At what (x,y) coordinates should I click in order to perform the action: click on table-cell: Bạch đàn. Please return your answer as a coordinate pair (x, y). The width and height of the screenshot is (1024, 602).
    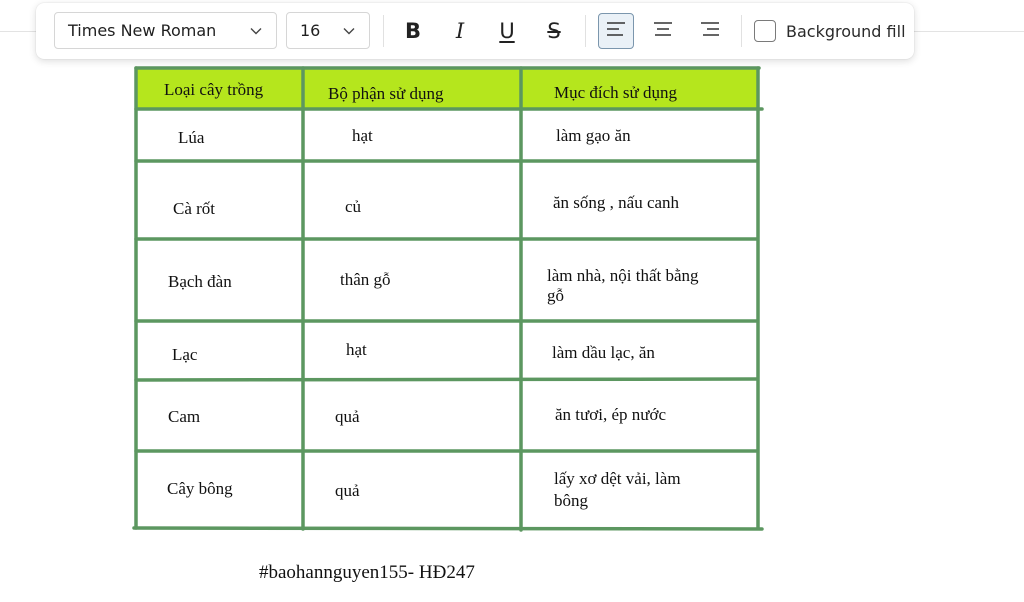
    Looking at the image, I should click on (200, 281).